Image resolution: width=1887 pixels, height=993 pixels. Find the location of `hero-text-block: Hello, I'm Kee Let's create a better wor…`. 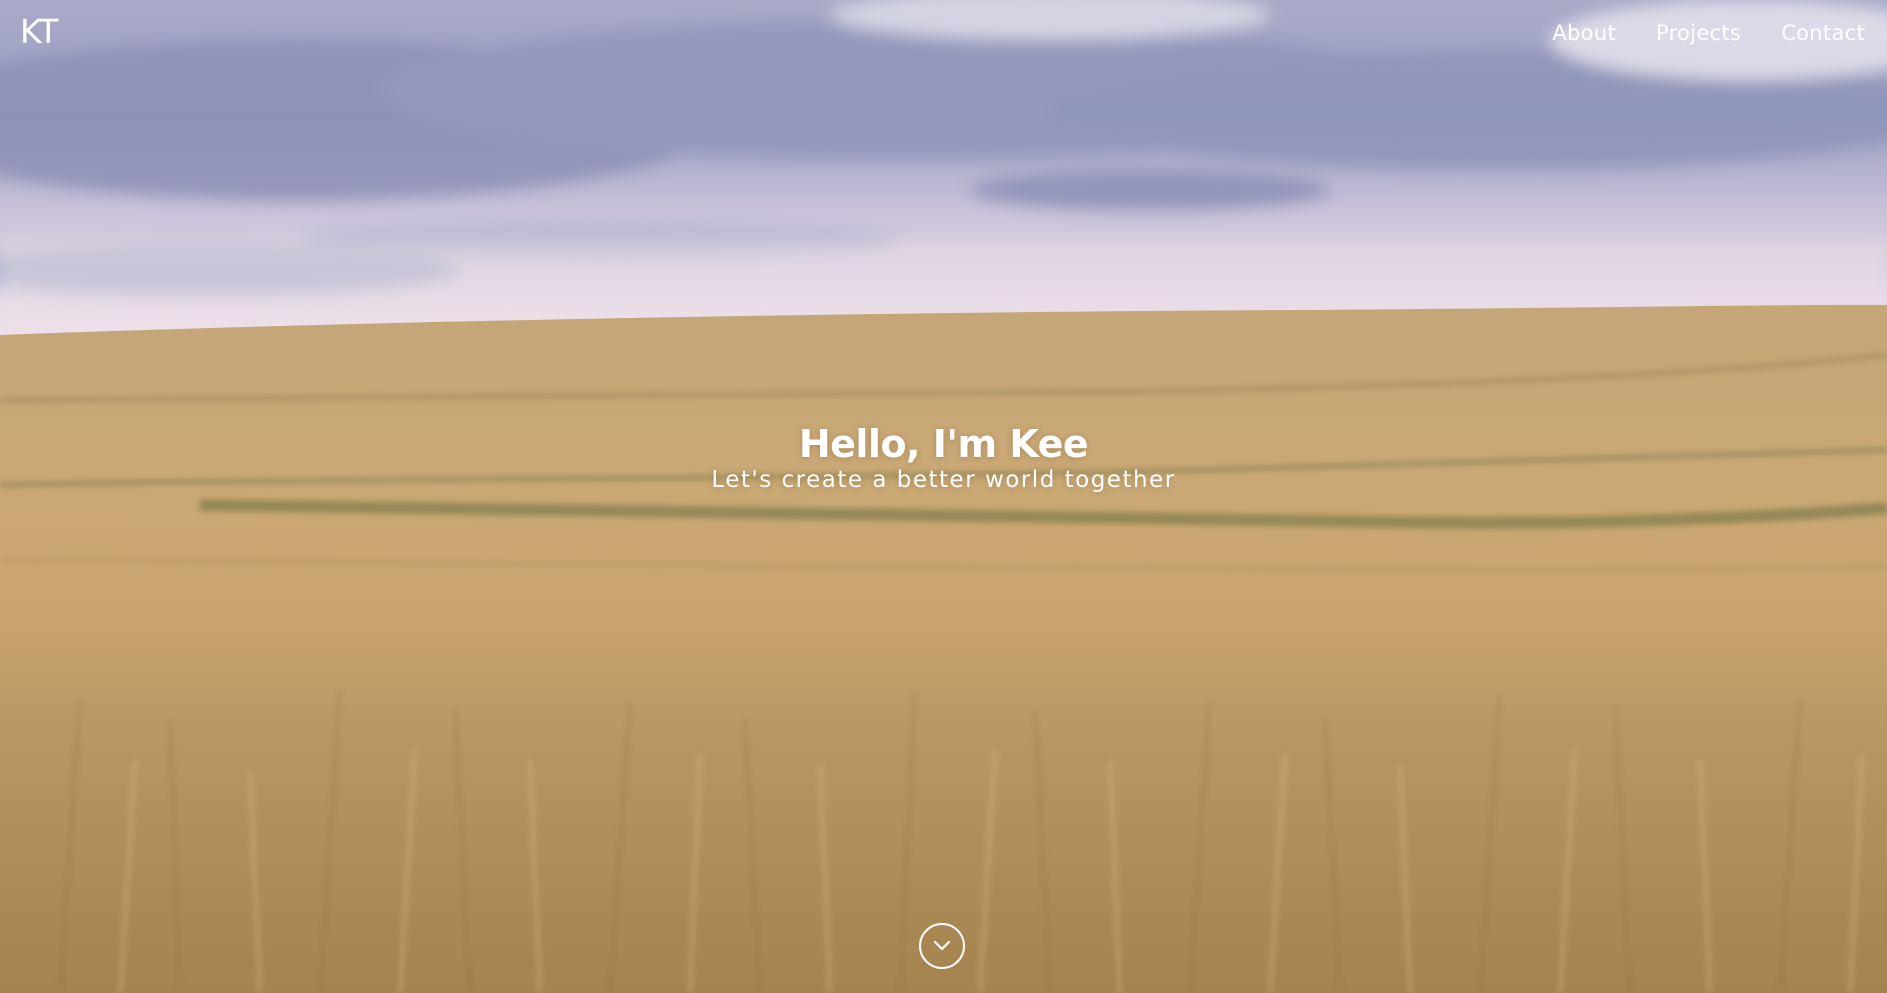

hero-text-block: Hello, I'm Kee Let's create a better wor… is located at coordinates (943, 457).